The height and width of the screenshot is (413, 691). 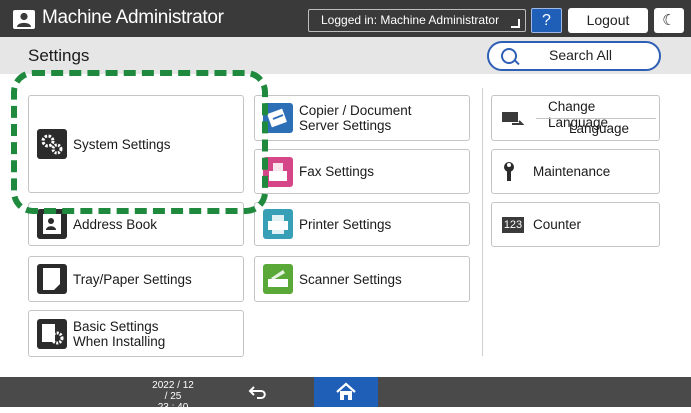 I want to click on home-icon, so click(x=346, y=391).